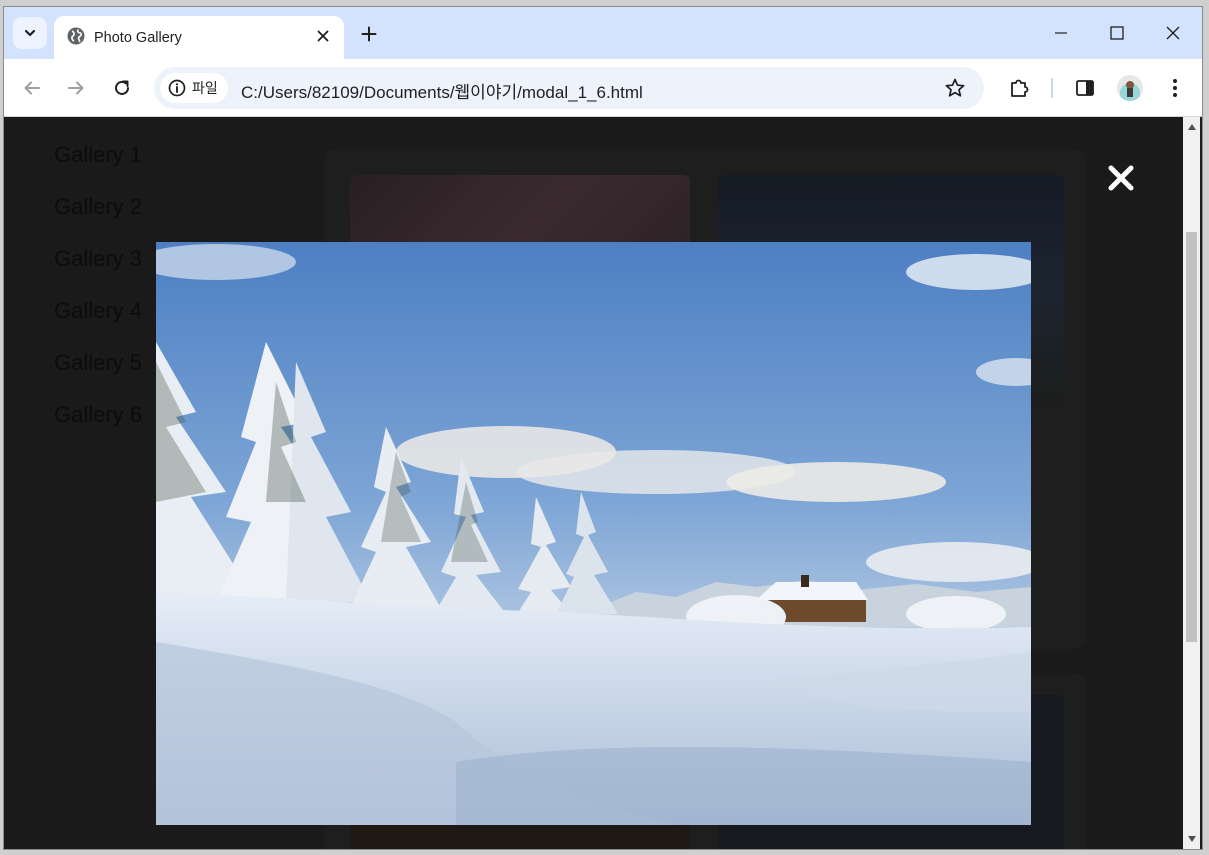 Image resolution: width=1209 pixels, height=855 pixels. Describe the element at coordinates (955, 88) in the screenshot. I see `star-icon` at that location.